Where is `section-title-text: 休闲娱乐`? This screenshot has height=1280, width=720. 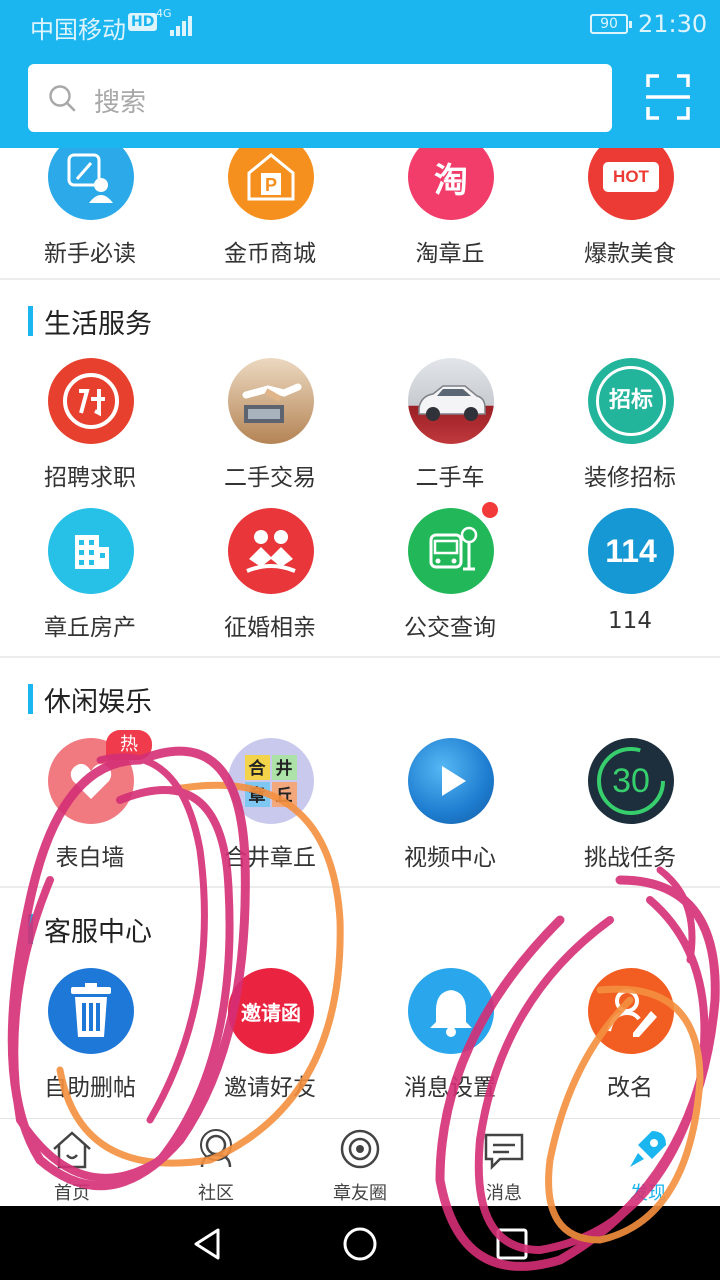
section-title-text: 休闲娱乐 is located at coordinates (98, 702).